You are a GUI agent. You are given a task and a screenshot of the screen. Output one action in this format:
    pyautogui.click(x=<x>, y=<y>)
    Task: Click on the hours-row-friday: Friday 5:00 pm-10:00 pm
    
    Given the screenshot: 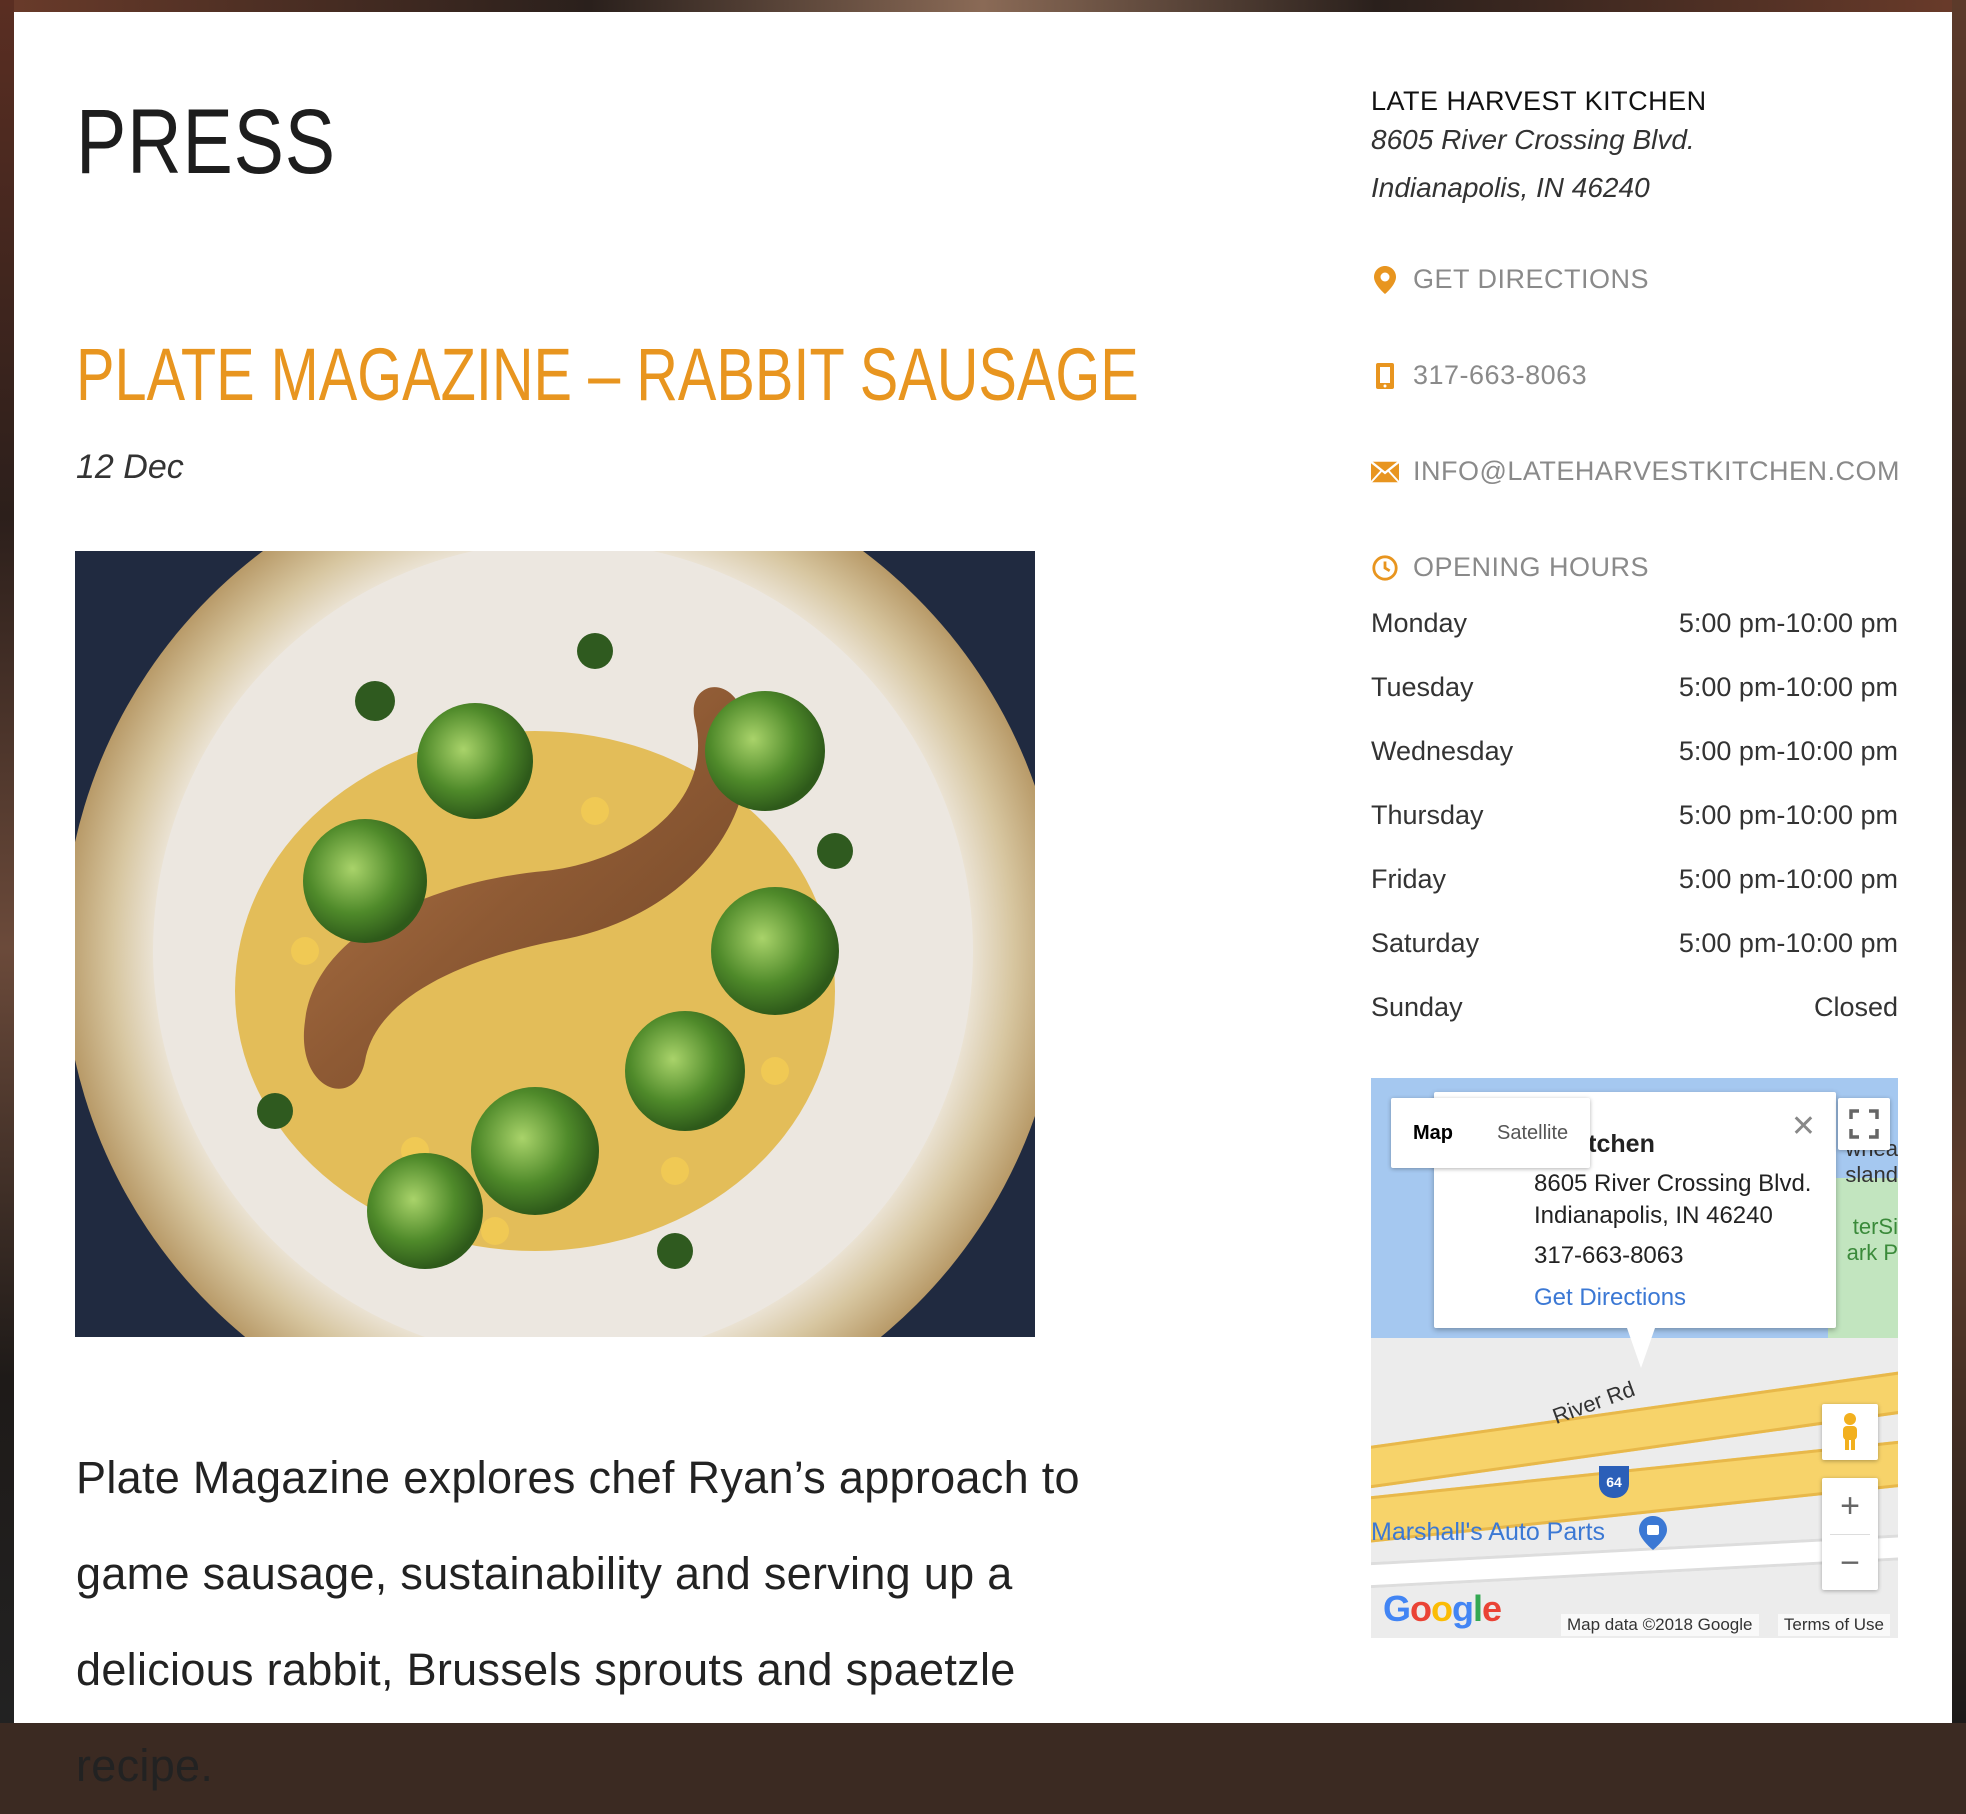 What is the action you would take?
    pyautogui.click(x=1634, y=896)
    